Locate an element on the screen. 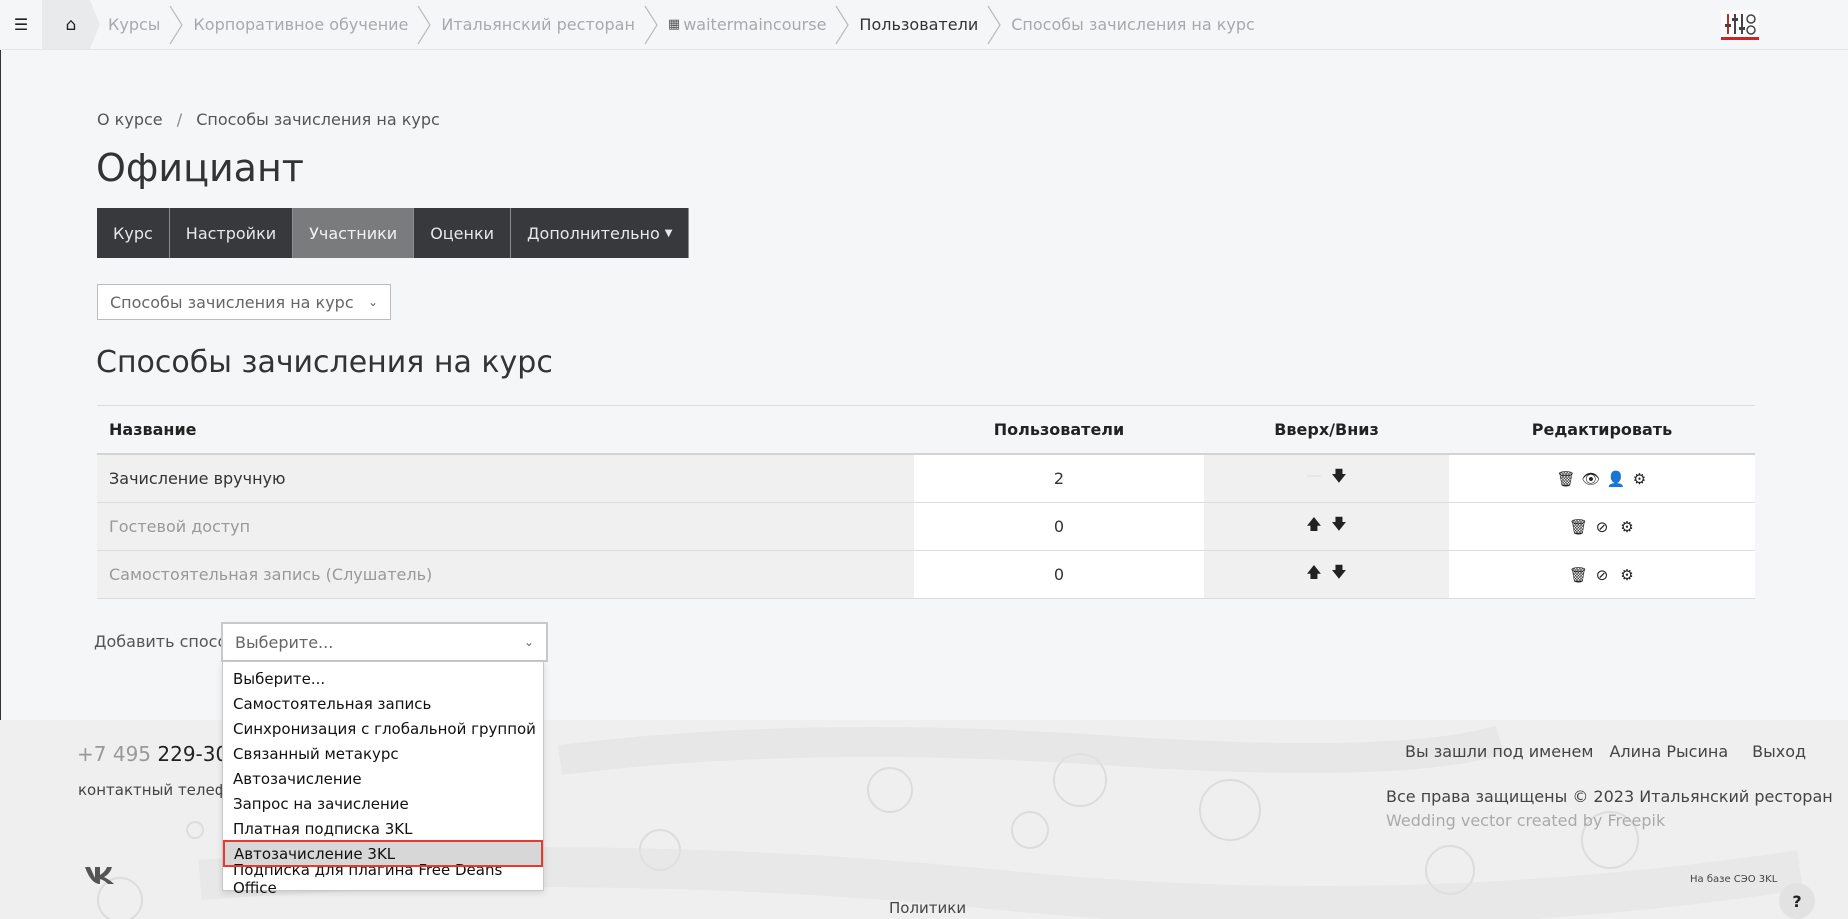 Image resolution: width=1848 pixels, height=919 pixels. login-text: Вы зашли под именем is located at coordinates (1499, 751).